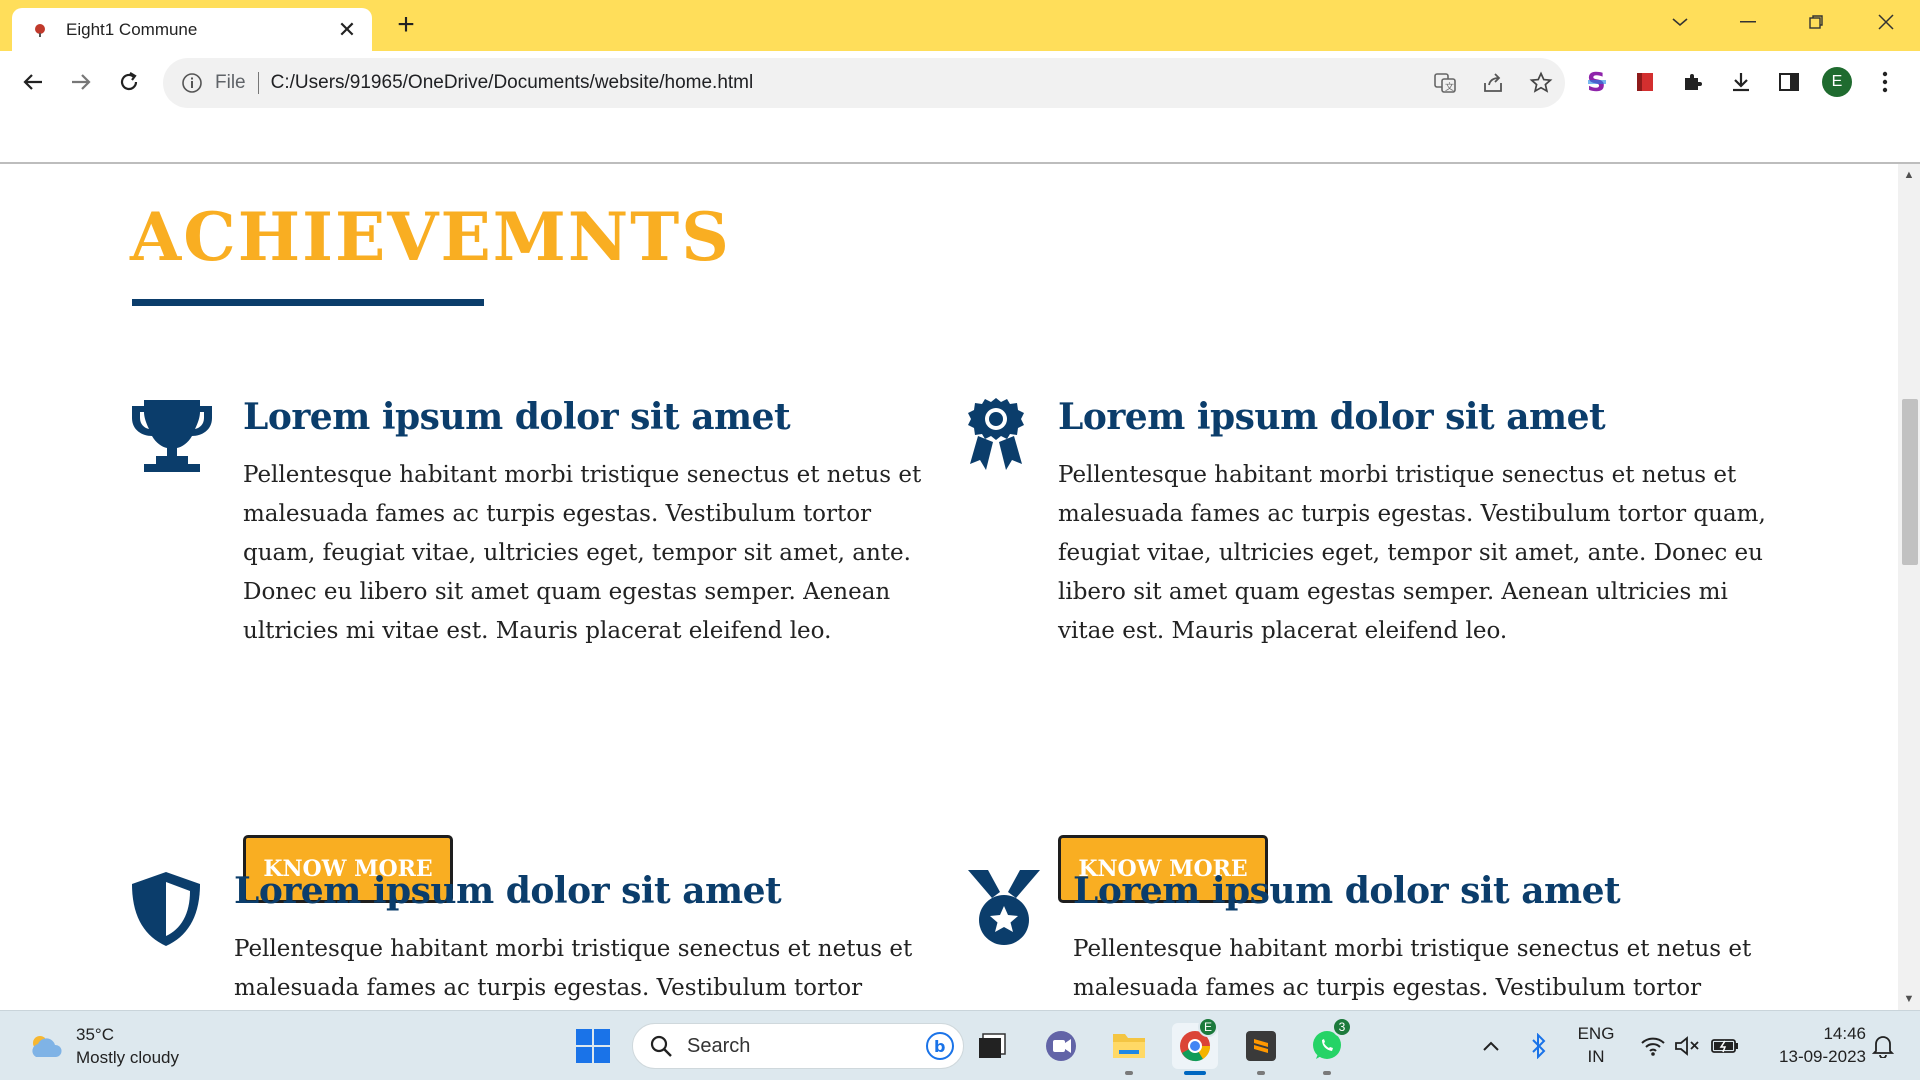  Describe the element at coordinates (127, 1057) in the screenshot. I see `weather-description: Mostly cloudy` at that location.